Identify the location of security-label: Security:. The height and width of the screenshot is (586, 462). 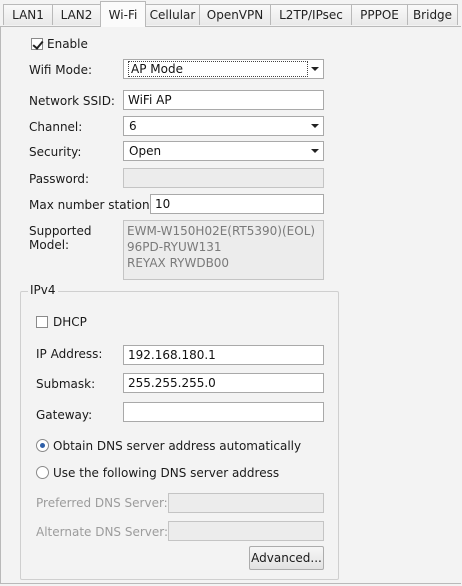
(55, 152).